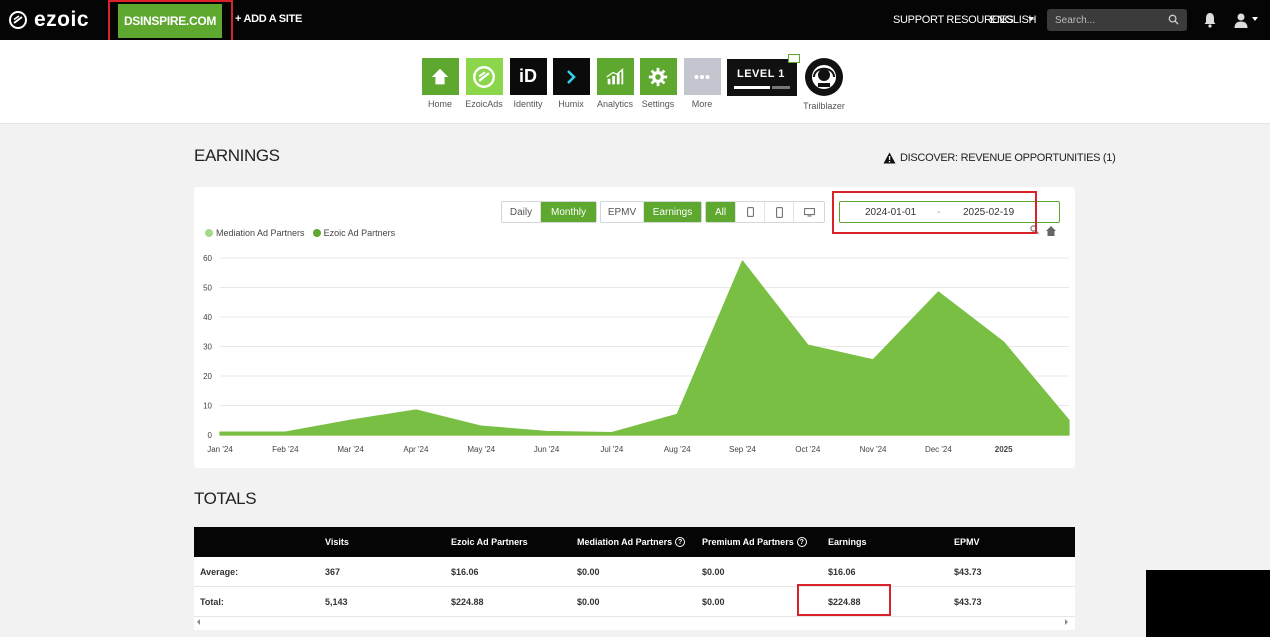 The height and width of the screenshot is (637, 1270). What do you see at coordinates (440, 76) in the screenshot?
I see `house-icon` at bounding box center [440, 76].